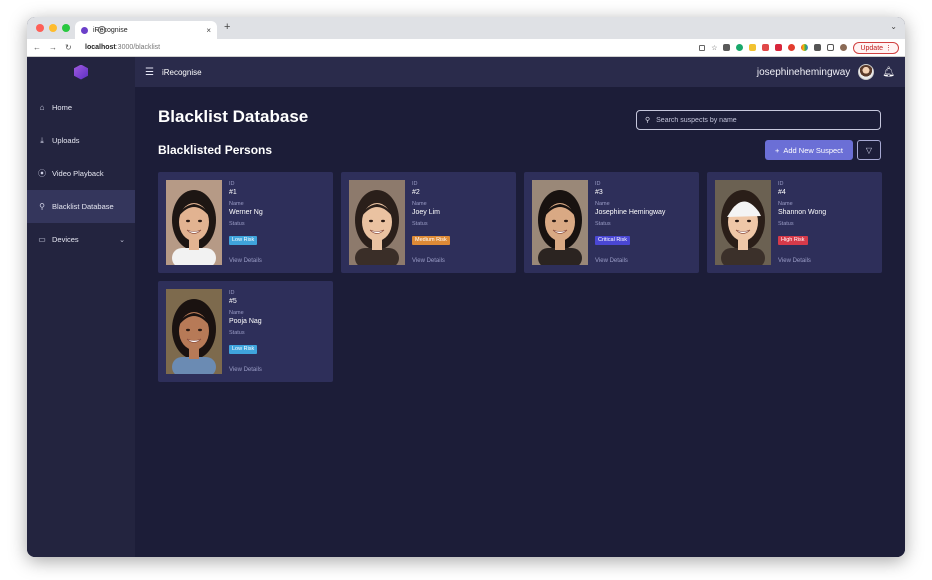 This screenshot has height=580, width=932. I want to click on search-box: ⚲, so click(758, 120).